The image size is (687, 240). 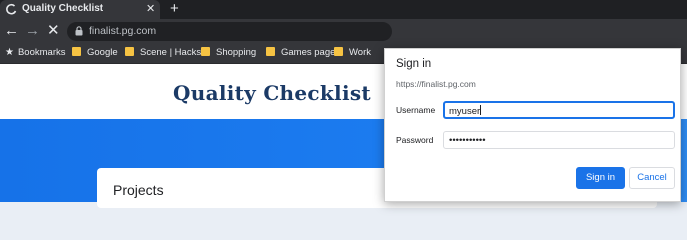 What do you see at coordinates (123, 31) in the screenshot?
I see `url-text: finalist.pg.com` at bounding box center [123, 31].